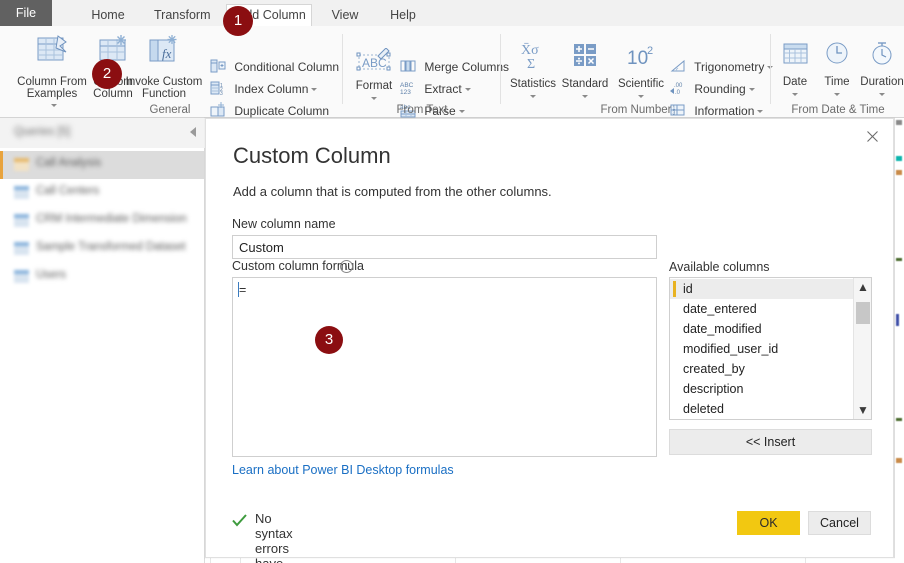 The width and height of the screenshot is (904, 563). What do you see at coordinates (585, 57) in the screenshot?
I see `standard-operators-icon` at bounding box center [585, 57].